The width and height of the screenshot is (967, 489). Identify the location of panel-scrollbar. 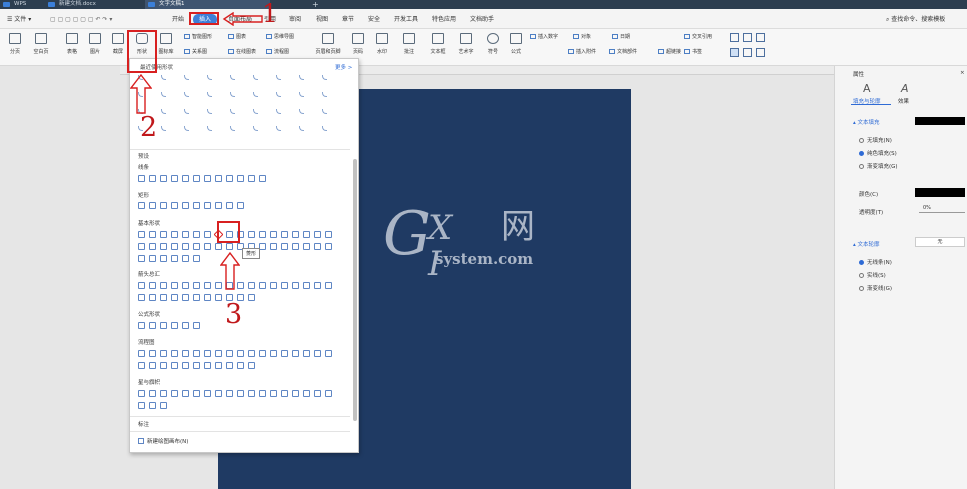
(355, 290).